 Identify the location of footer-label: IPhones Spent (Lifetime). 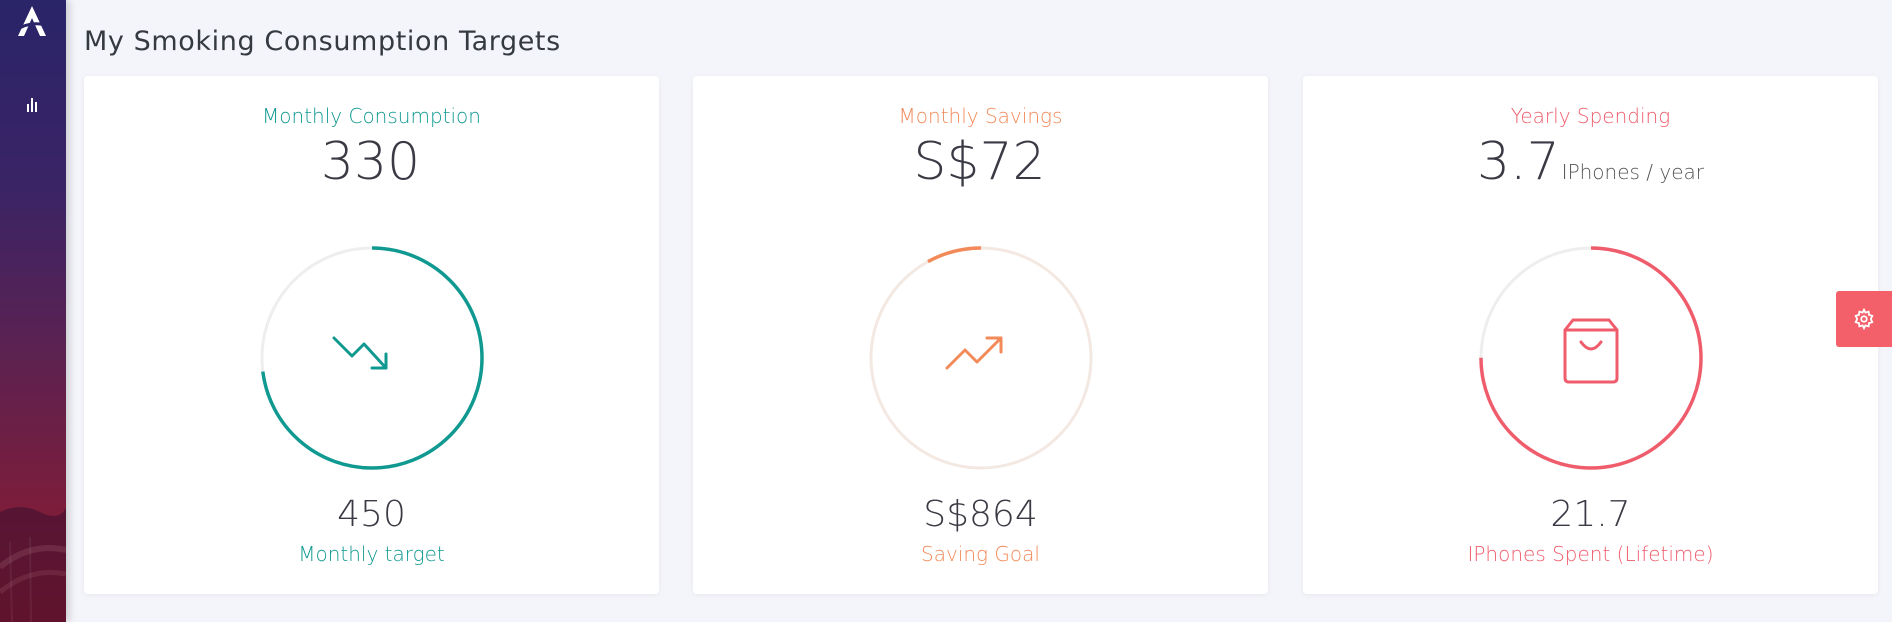
(1590, 554).